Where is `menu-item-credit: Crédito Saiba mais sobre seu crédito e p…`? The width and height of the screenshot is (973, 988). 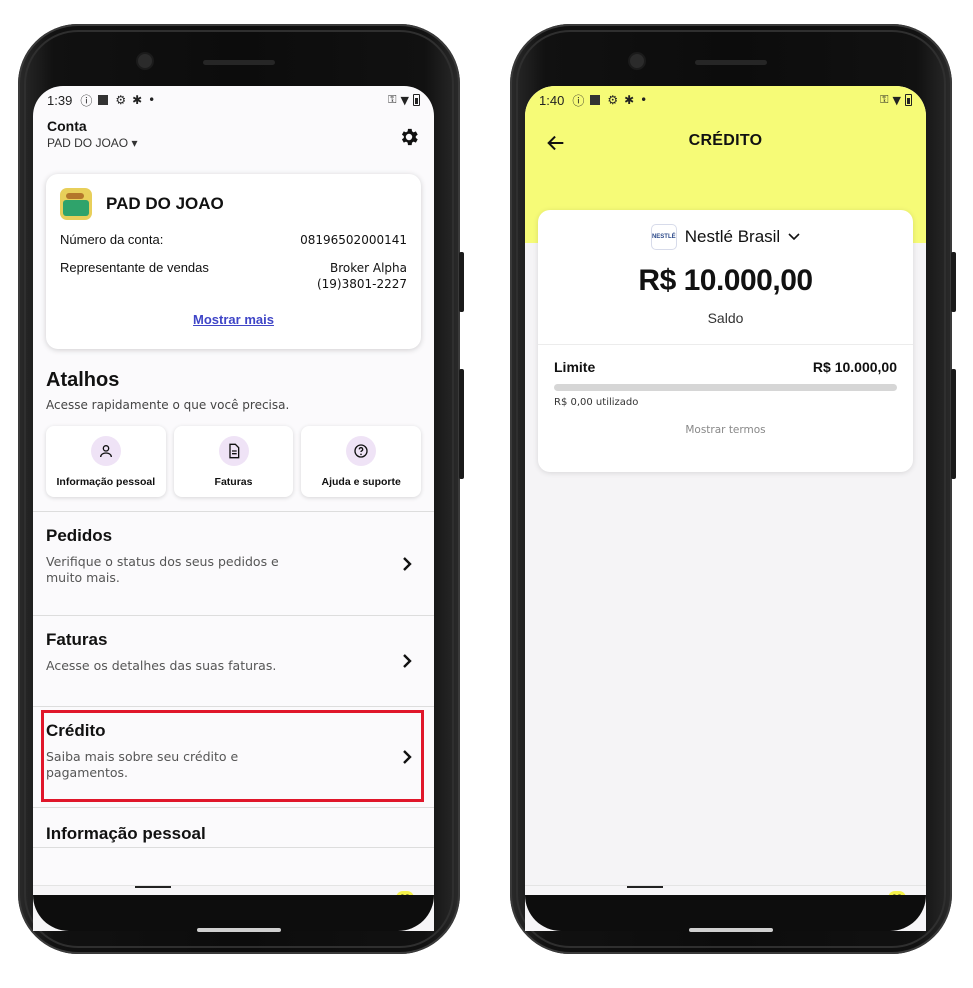
menu-item-credit: Crédito Saiba mais sobre seu crédito e p… is located at coordinates (233, 757).